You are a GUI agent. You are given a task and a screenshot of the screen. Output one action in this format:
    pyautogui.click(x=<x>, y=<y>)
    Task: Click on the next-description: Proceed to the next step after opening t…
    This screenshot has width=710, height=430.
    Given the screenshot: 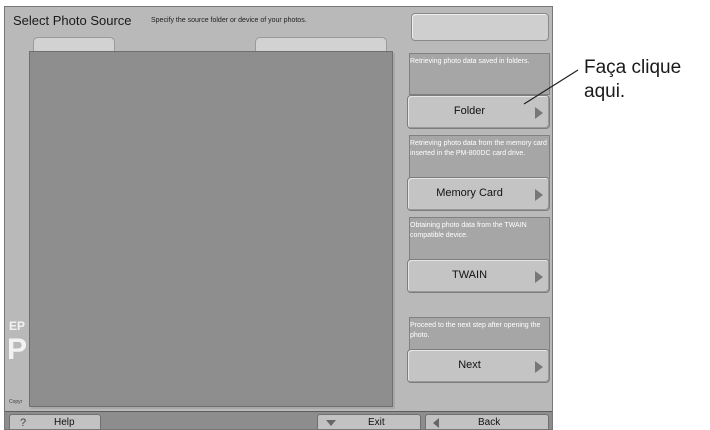 What is the action you would take?
    pyautogui.click(x=475, y=330)
    